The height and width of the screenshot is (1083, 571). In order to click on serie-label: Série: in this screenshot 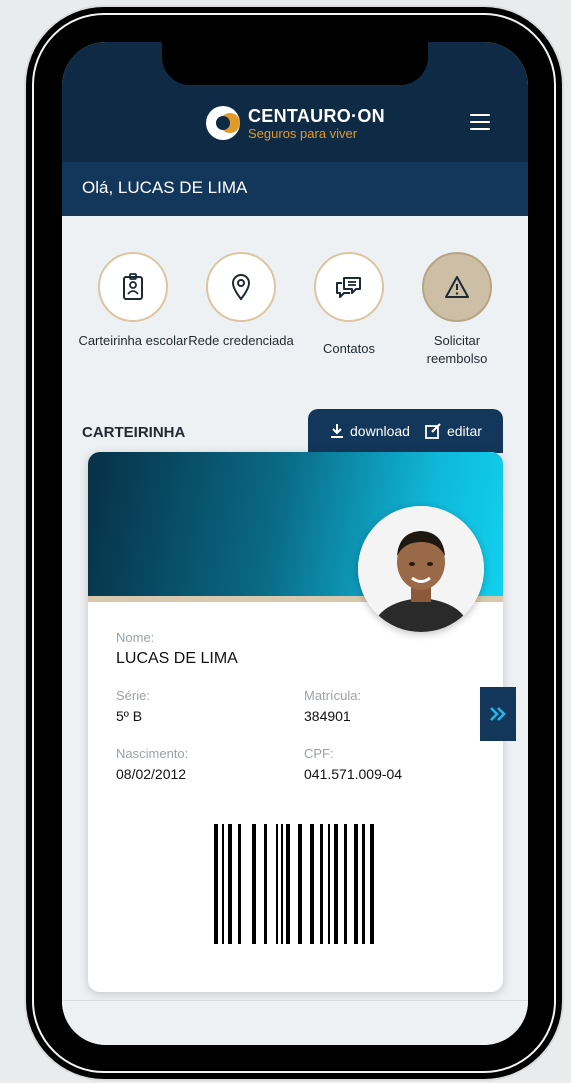, I will do `click(133, 695)`.